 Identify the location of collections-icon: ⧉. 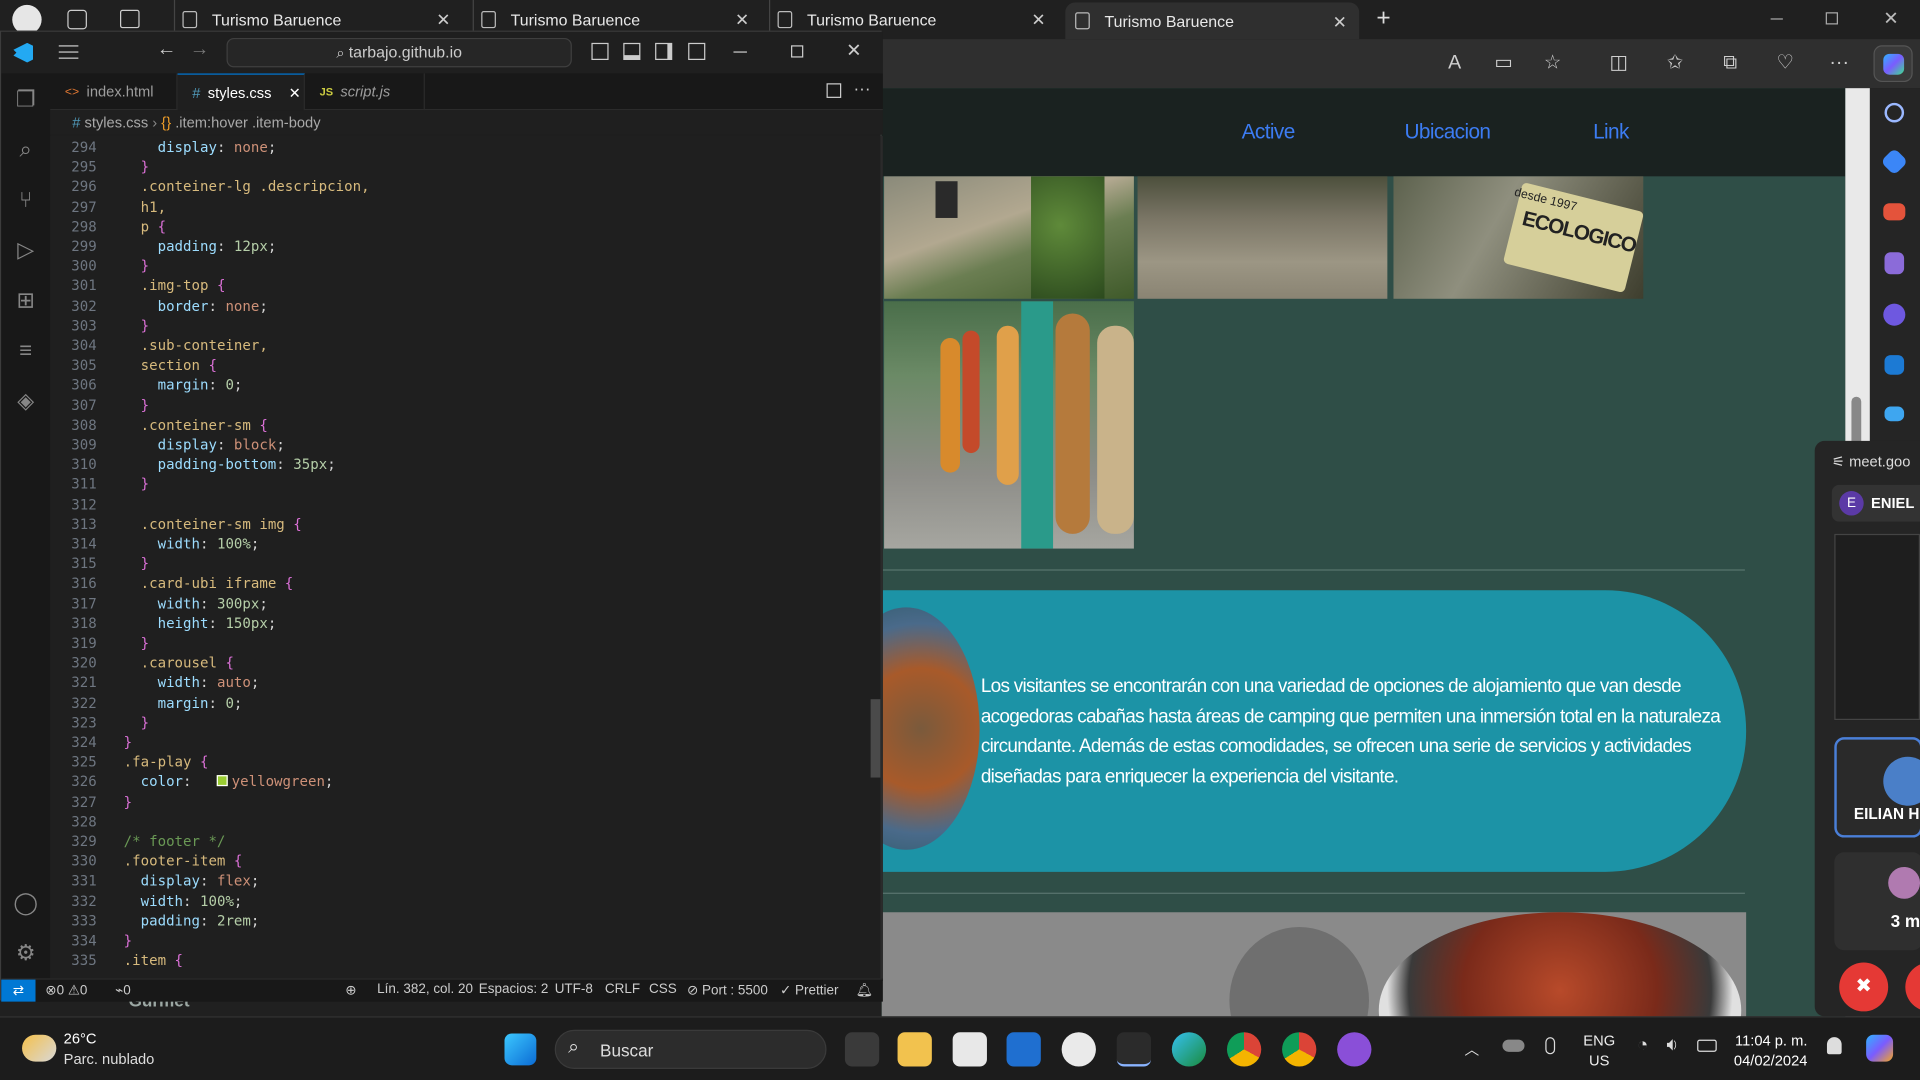
(1730, 63).